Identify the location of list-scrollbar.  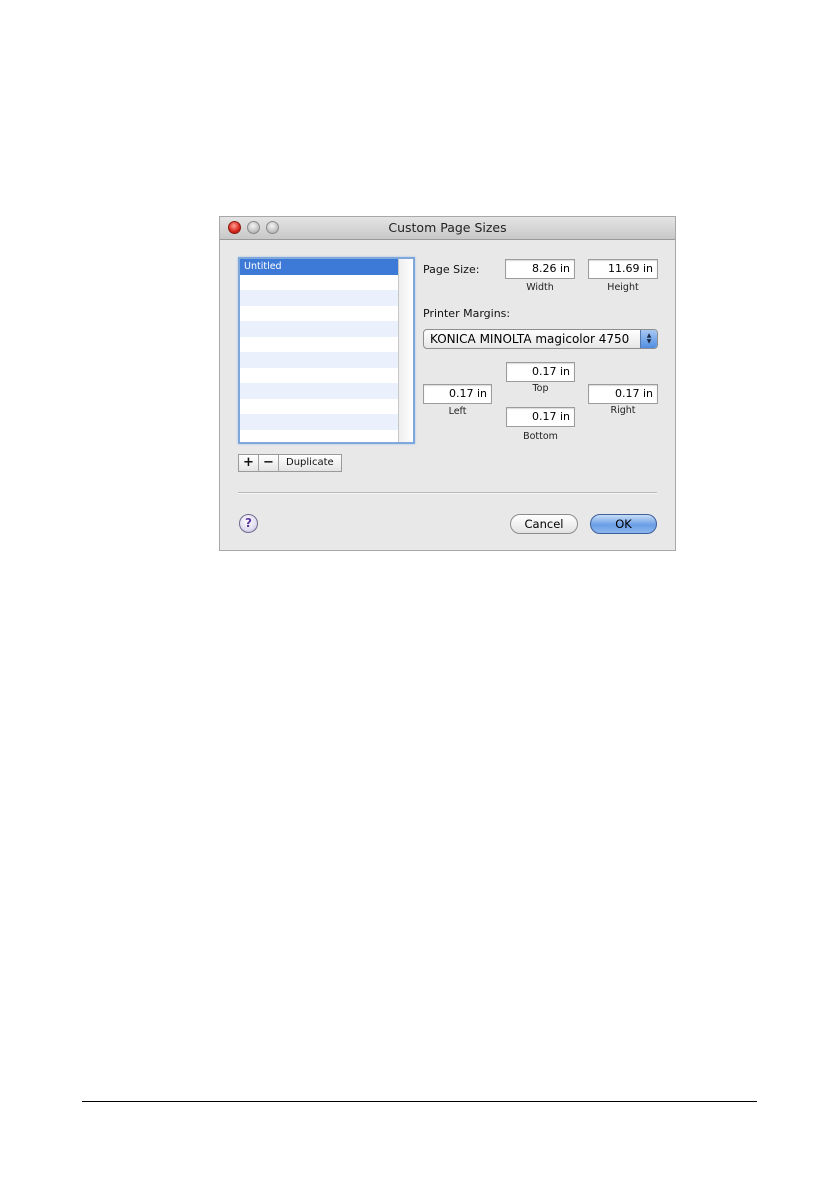
(405, 350).